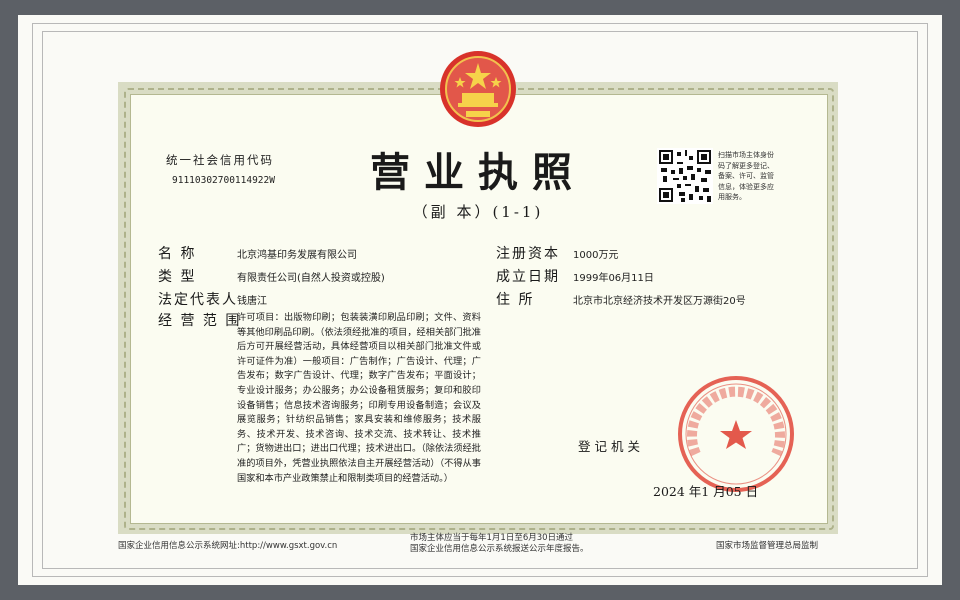 The height and width of the screenshot is (600, 960). I want to click on footer-left: 国家企业信用信息公示系统网址:http://www.gsxt.gov.cn, so click(227, 545).